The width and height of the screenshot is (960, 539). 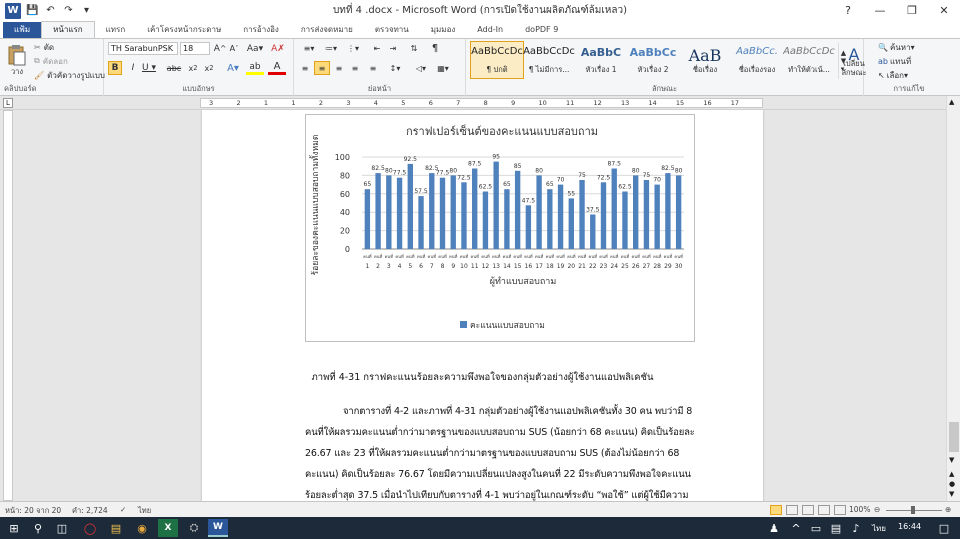 I want to click on next-page-icon: ▼, so click(x=951, y=494).